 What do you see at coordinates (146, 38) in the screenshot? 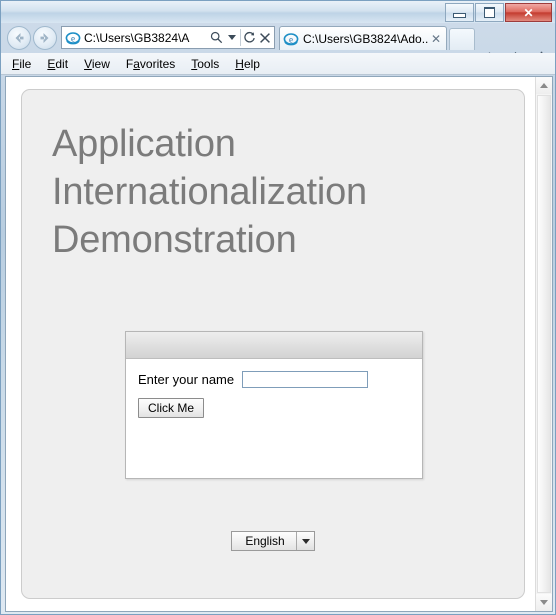
I see `address-input-text: C:\Users\GB3824\A` at bounding box center [146, 38].